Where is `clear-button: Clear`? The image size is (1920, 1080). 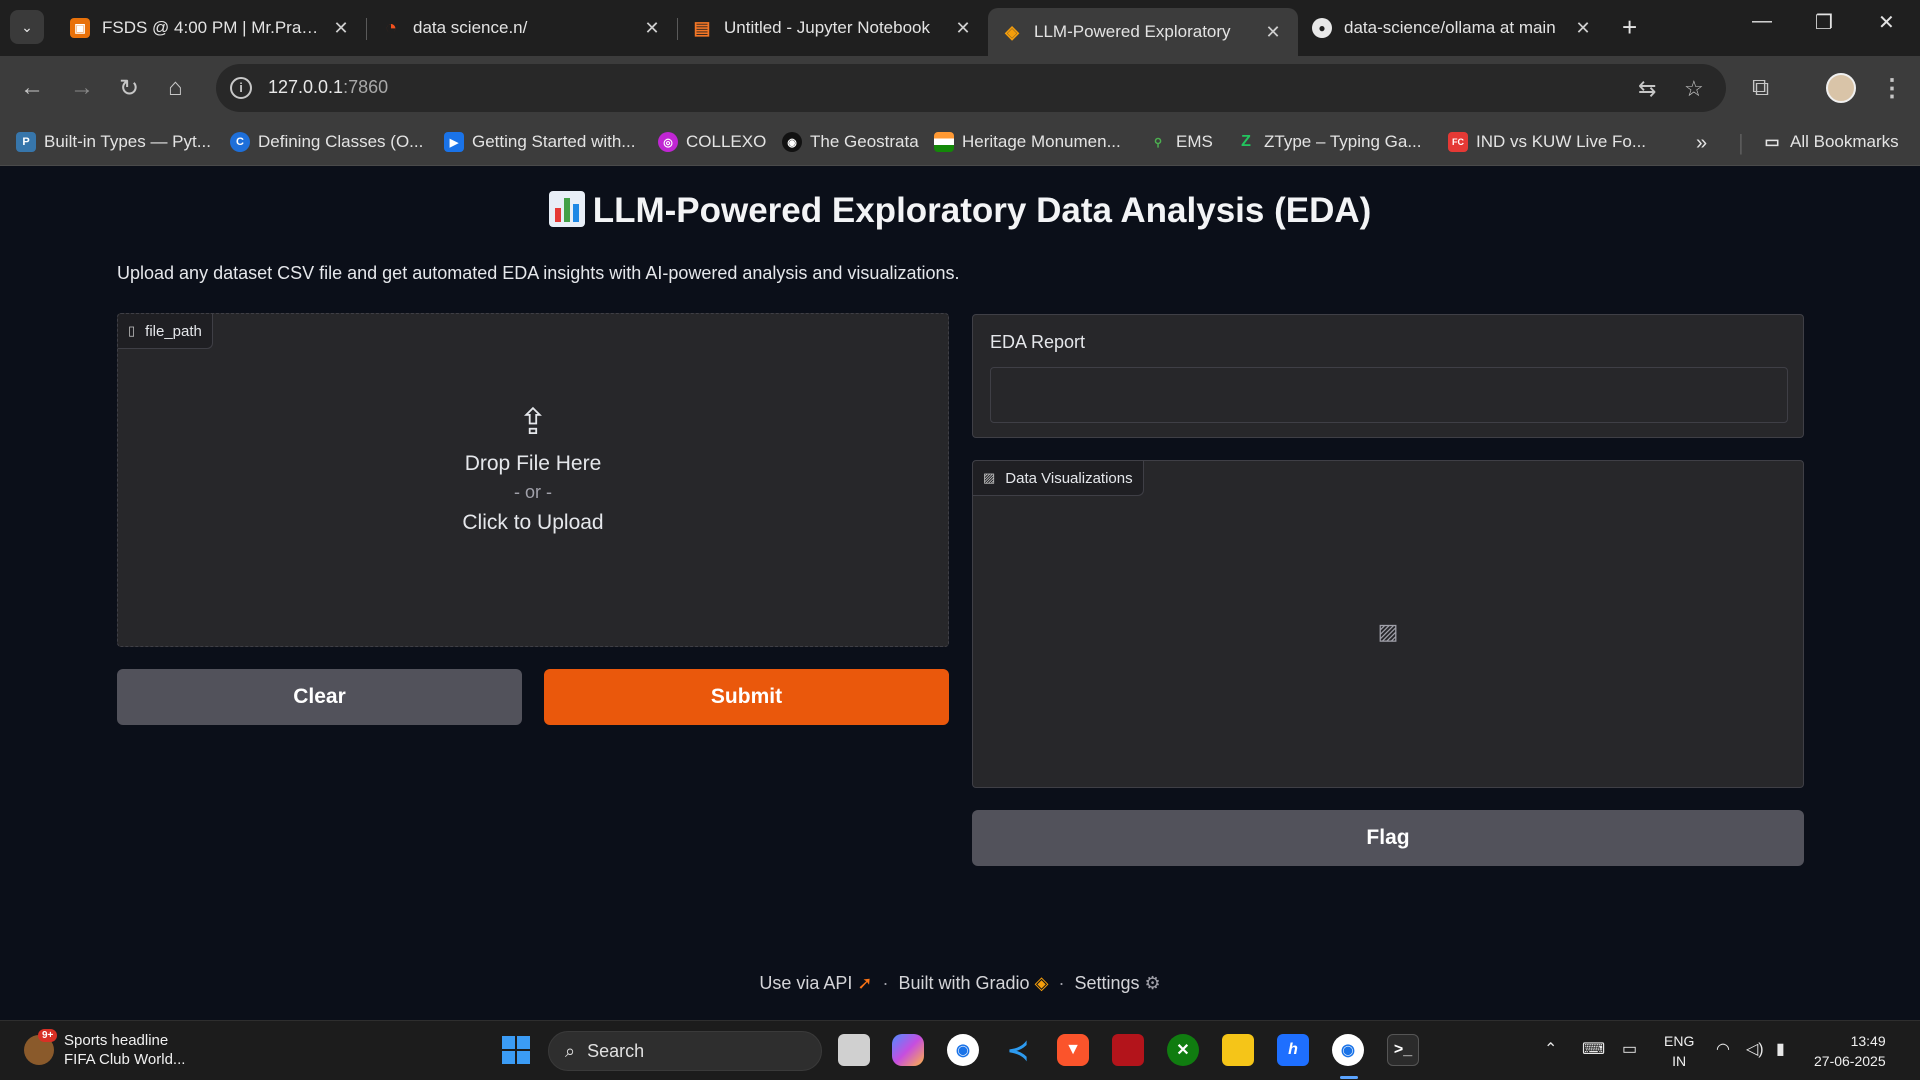
clear-button: Clear is located at coordinates (319, 697).